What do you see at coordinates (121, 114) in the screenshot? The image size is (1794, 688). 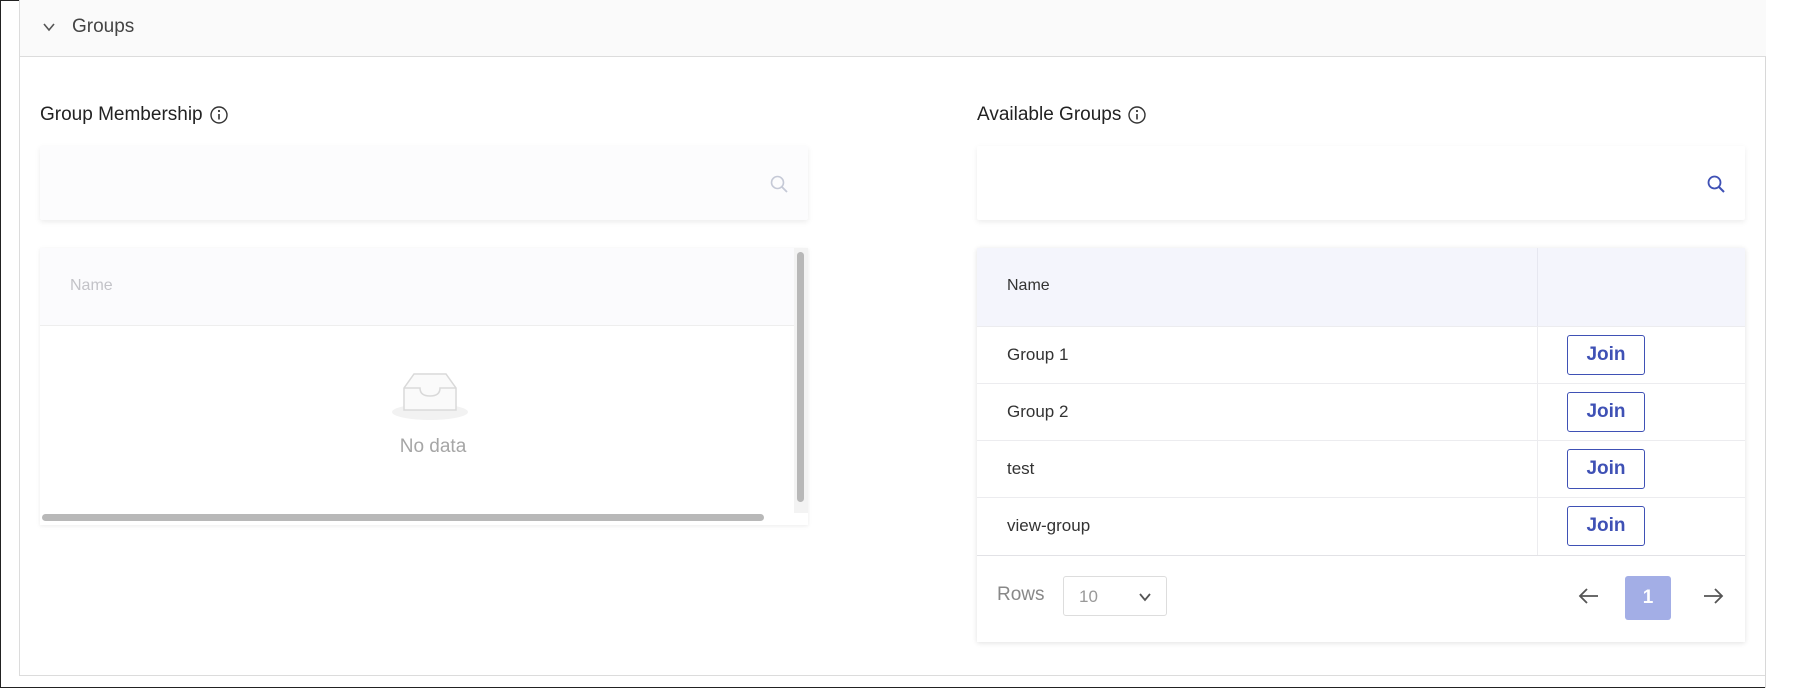 I see `group-membership-label: Group Membership` at bounding box center [121, 114].